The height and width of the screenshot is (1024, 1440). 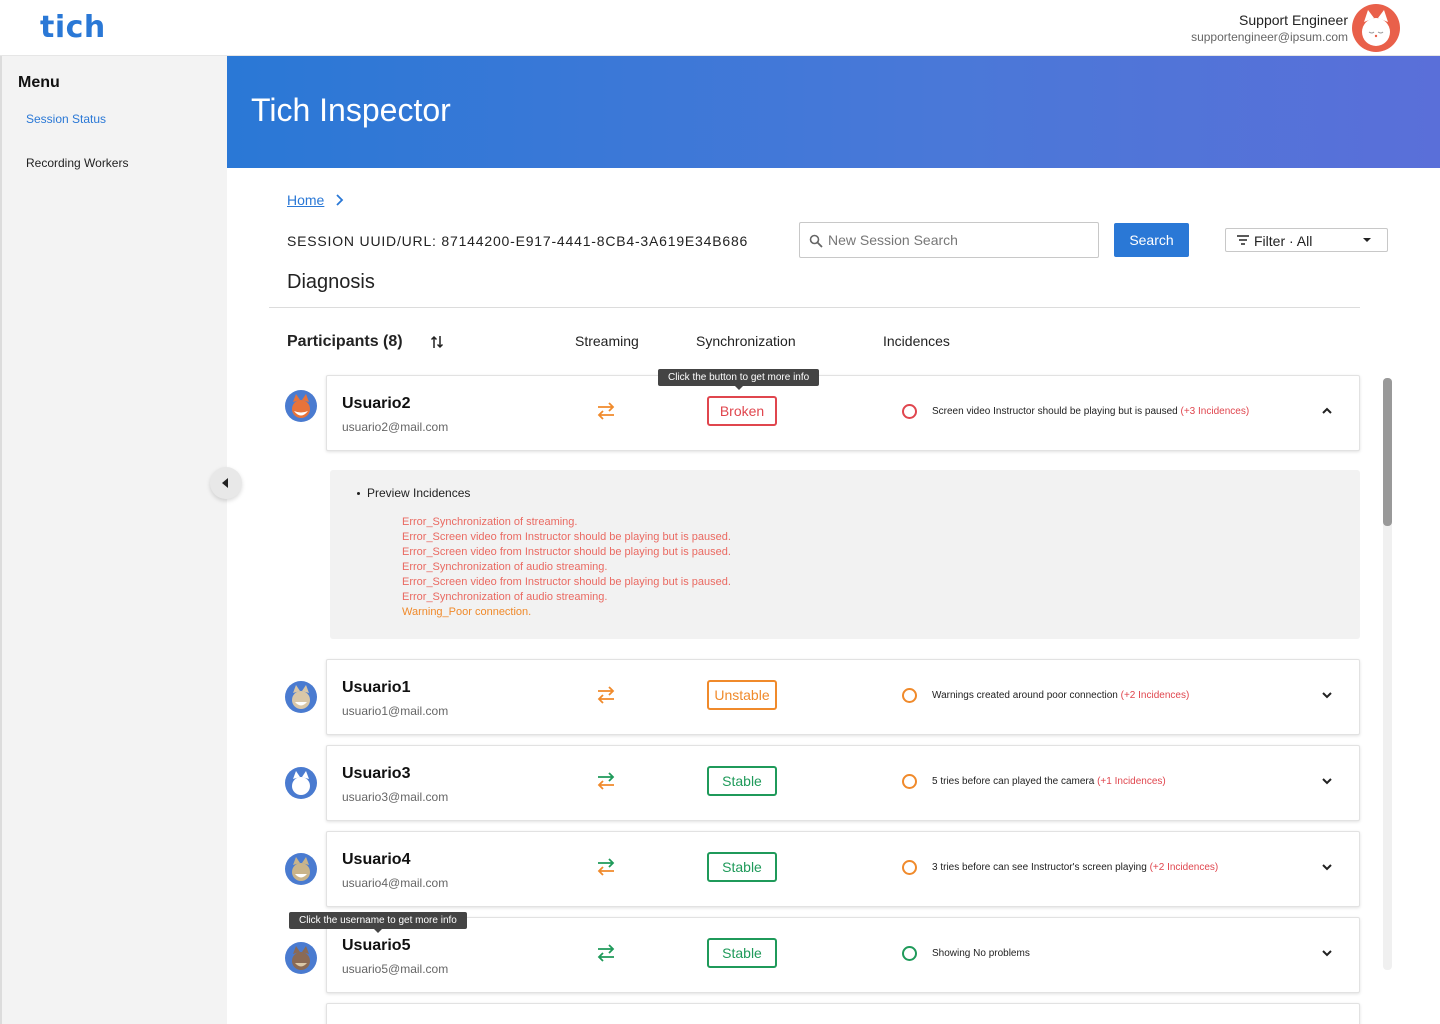 I want to click on scrollbar-thumb, so click(x=1387, y=452).